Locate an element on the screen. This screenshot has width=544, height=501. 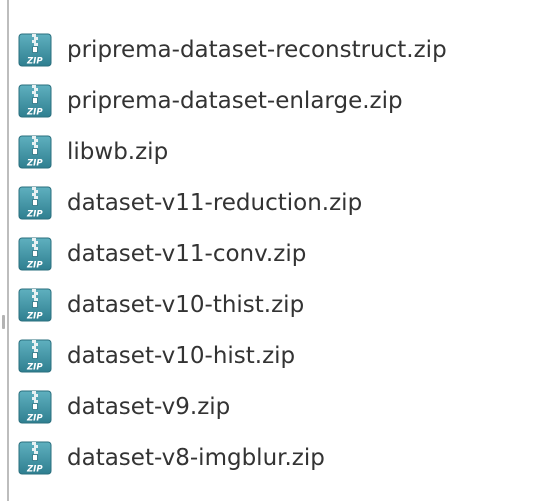
left-gutter is located at coordinates (3, 250).